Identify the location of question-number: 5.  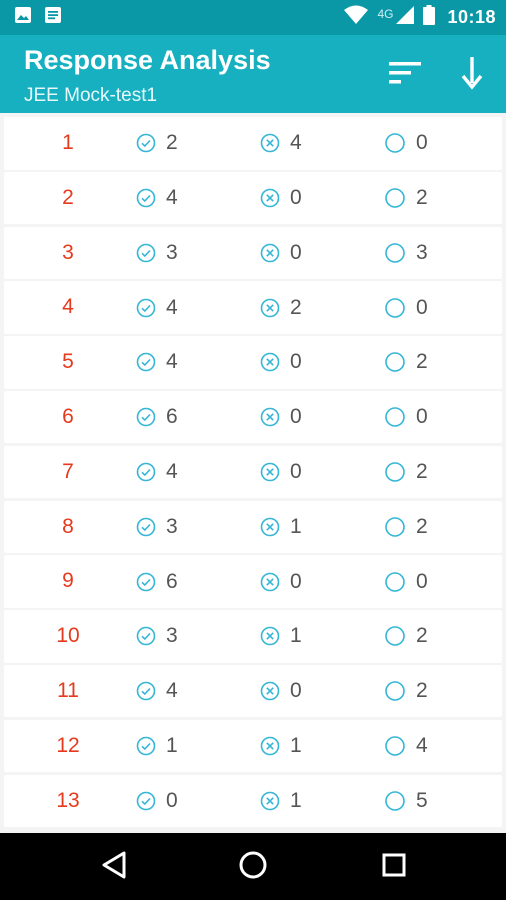
(68, 362).